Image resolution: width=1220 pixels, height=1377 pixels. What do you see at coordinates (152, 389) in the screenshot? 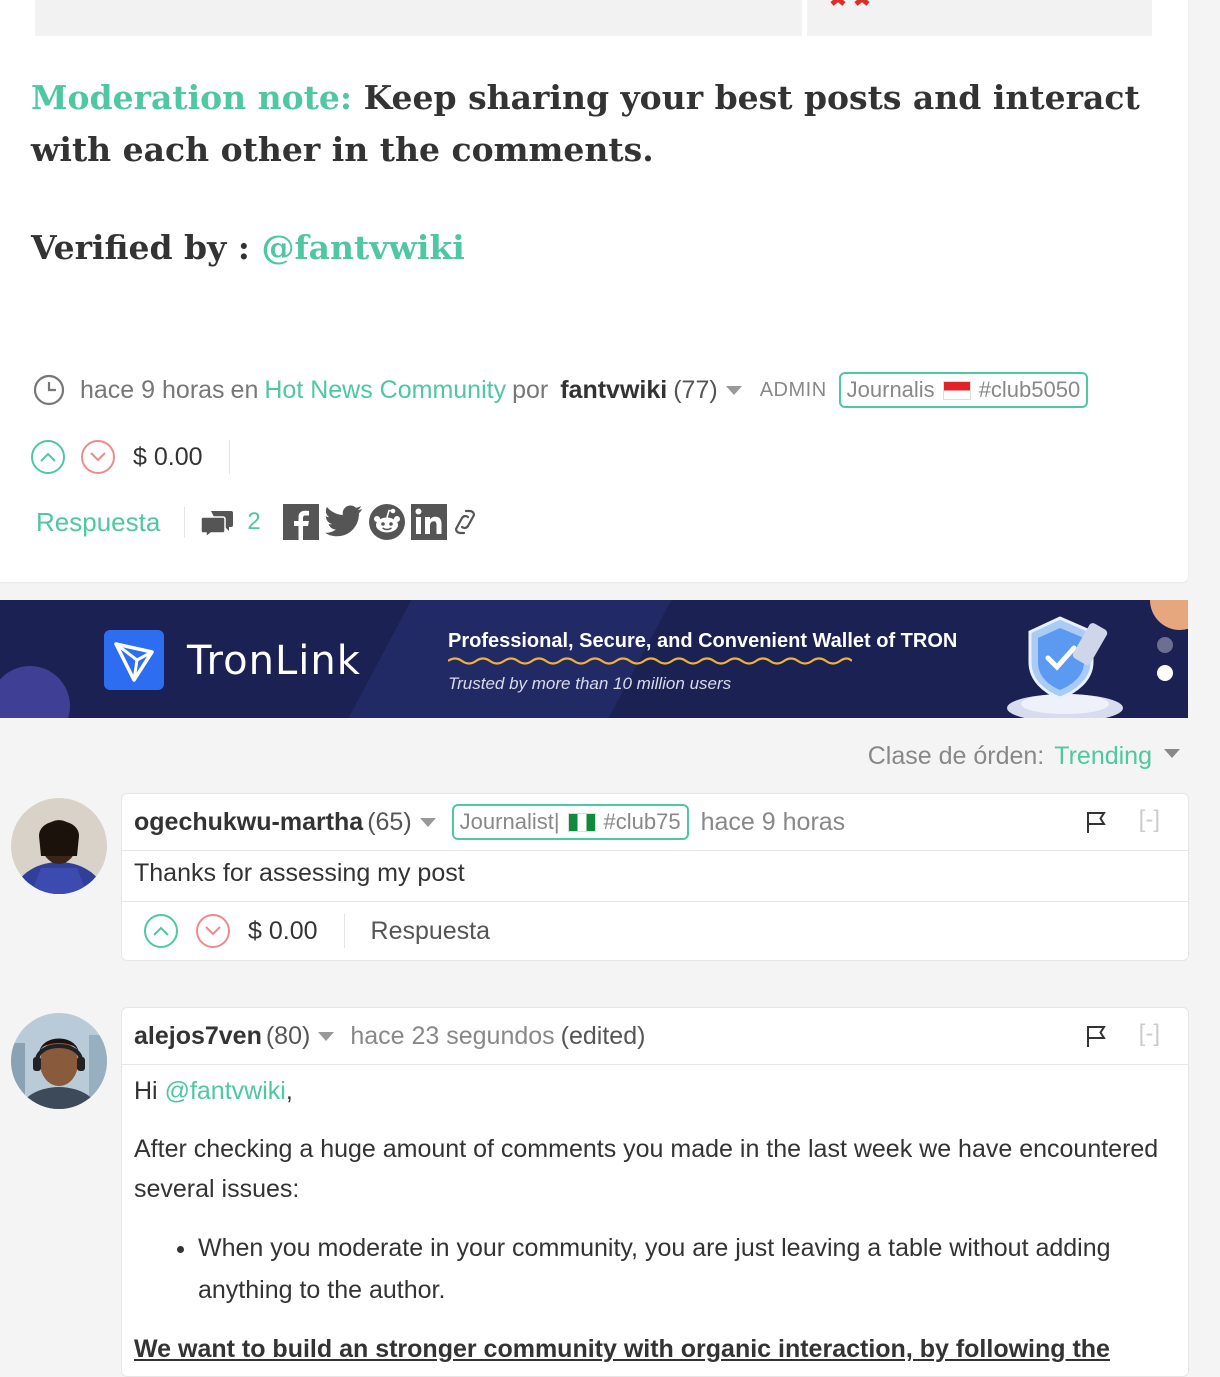
I see `post-time: hace 9 horas` at bounding box center [152, 389].